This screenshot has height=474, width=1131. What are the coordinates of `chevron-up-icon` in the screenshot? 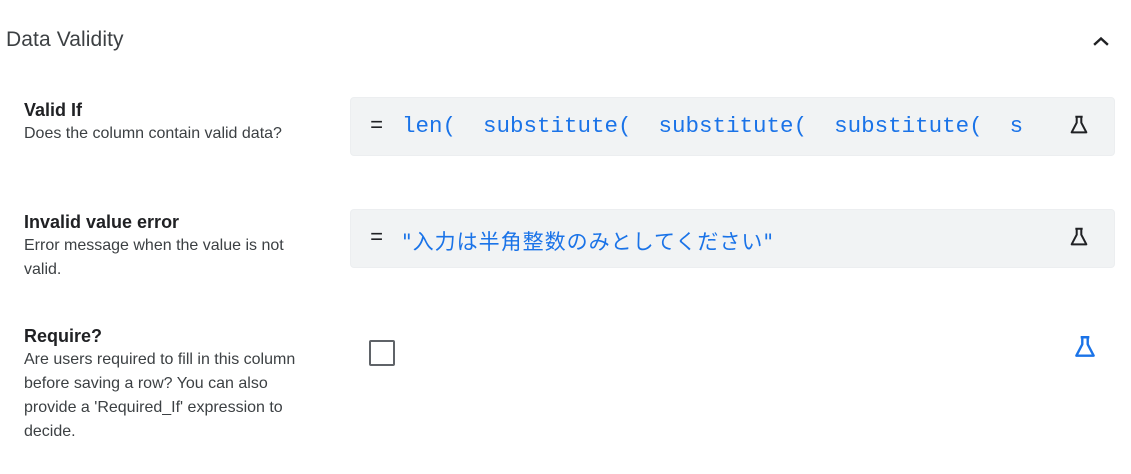 It's located at (1101, 42).